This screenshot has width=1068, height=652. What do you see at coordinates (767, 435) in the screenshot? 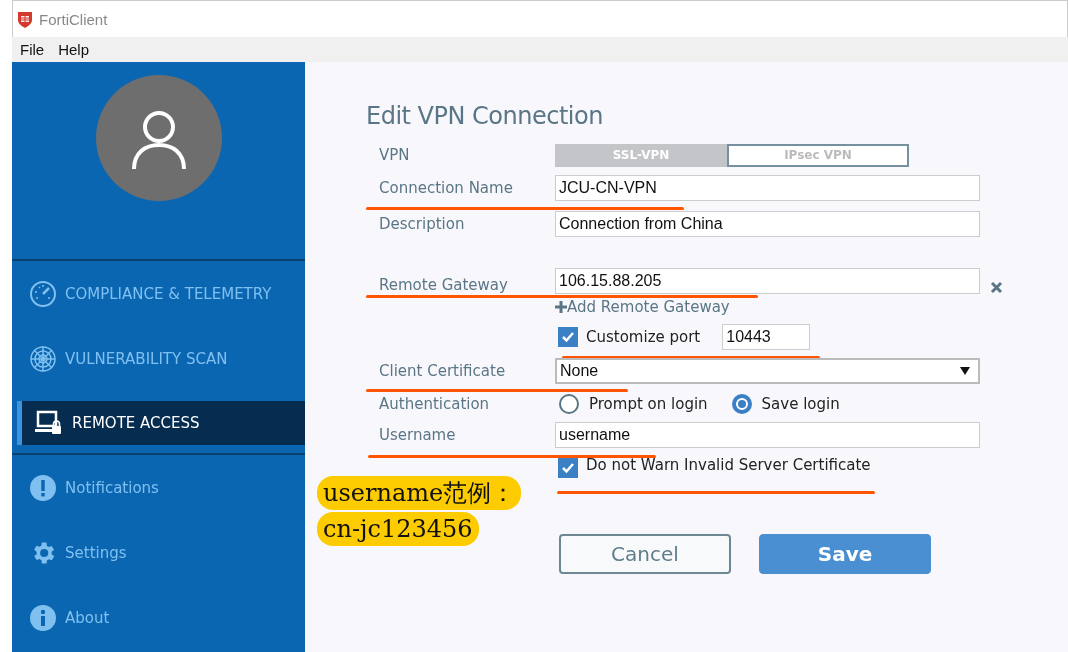
I see `text-field: username` at bounding box center [767, 435].